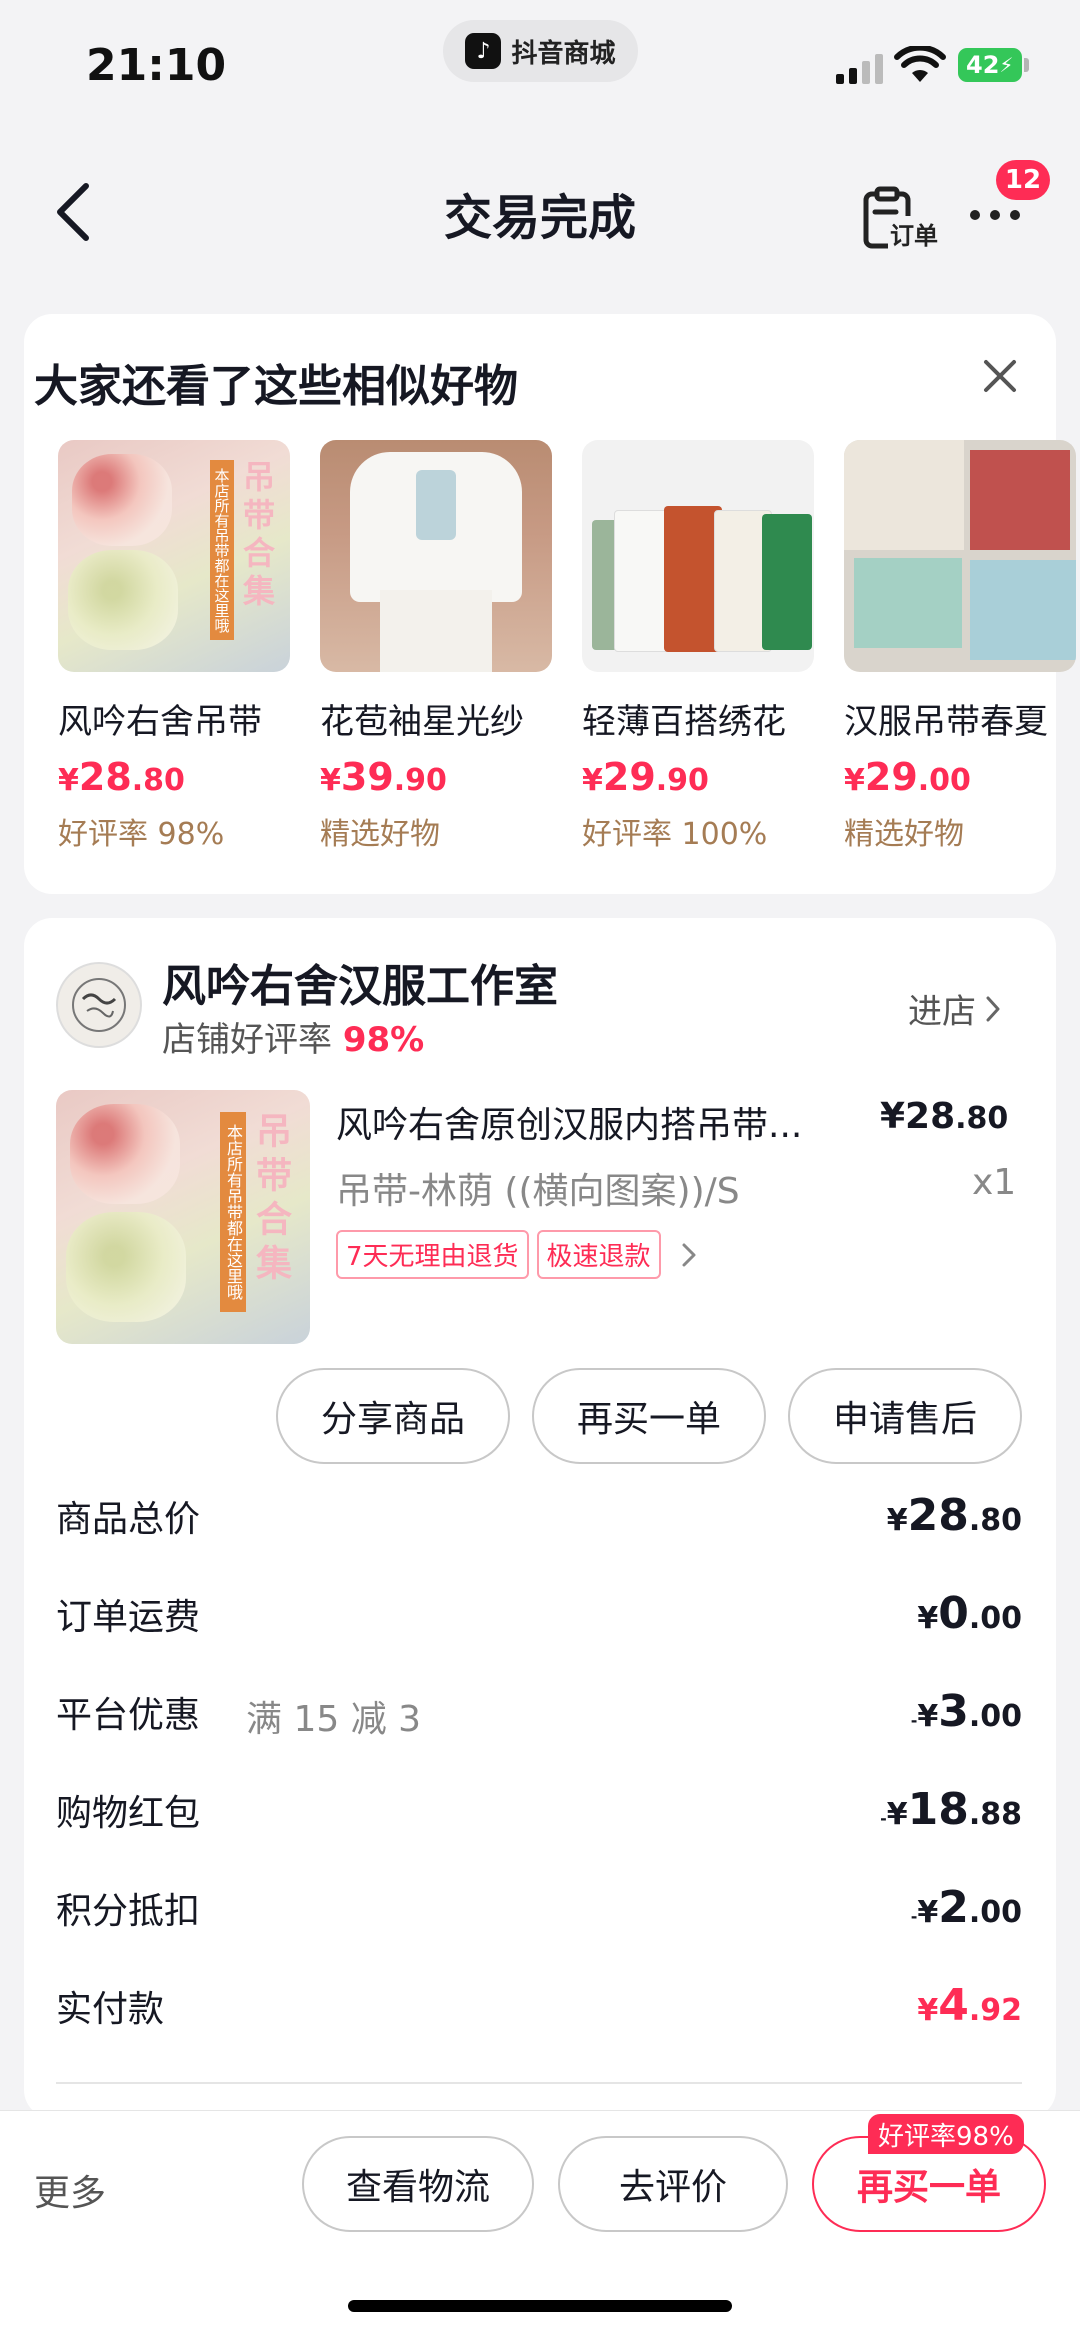  Describe the element at coordinates (983, 65) in the screenshot. I see `battery-level: 42` at that location.